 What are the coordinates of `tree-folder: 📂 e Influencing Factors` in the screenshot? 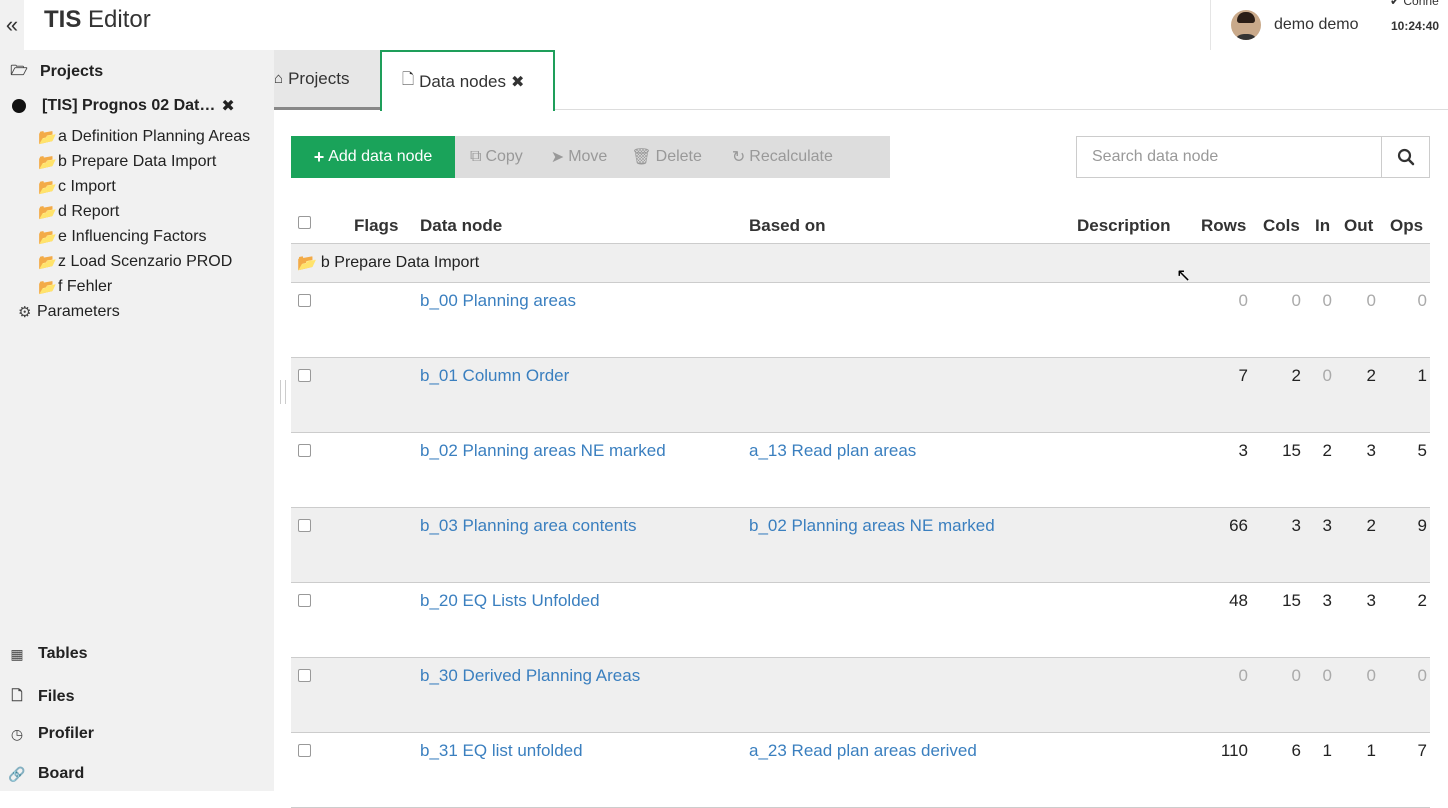 It's located at (122, 237).